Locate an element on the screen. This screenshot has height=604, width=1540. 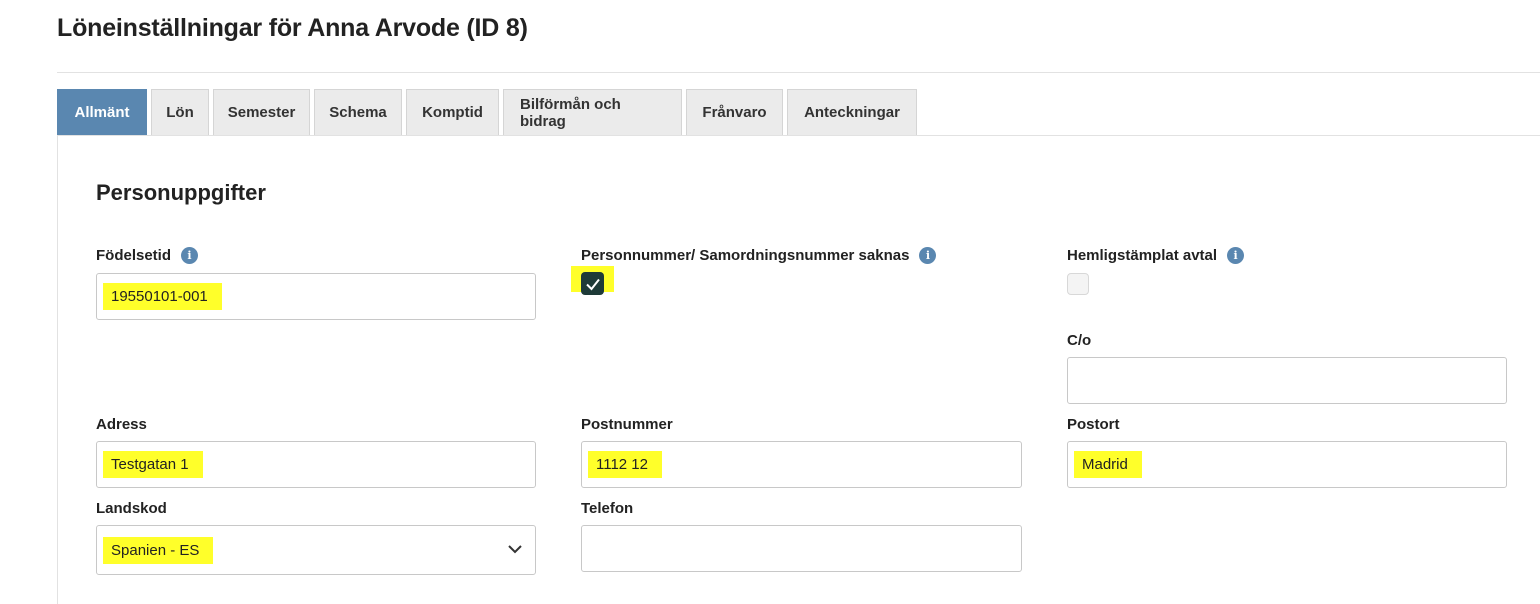
phone-input is located at coordinates (801, 548).